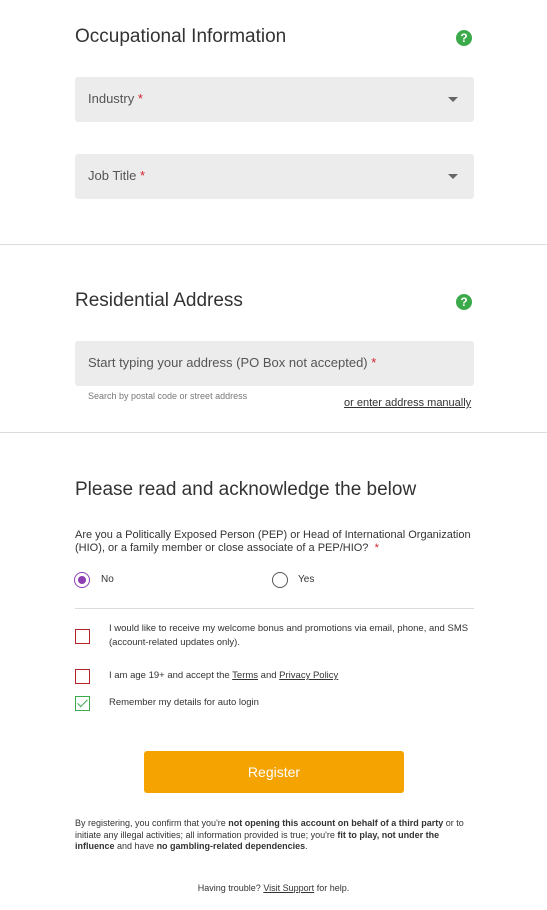  I want to click on job-title-select: Job Title *, so click(274, 176).